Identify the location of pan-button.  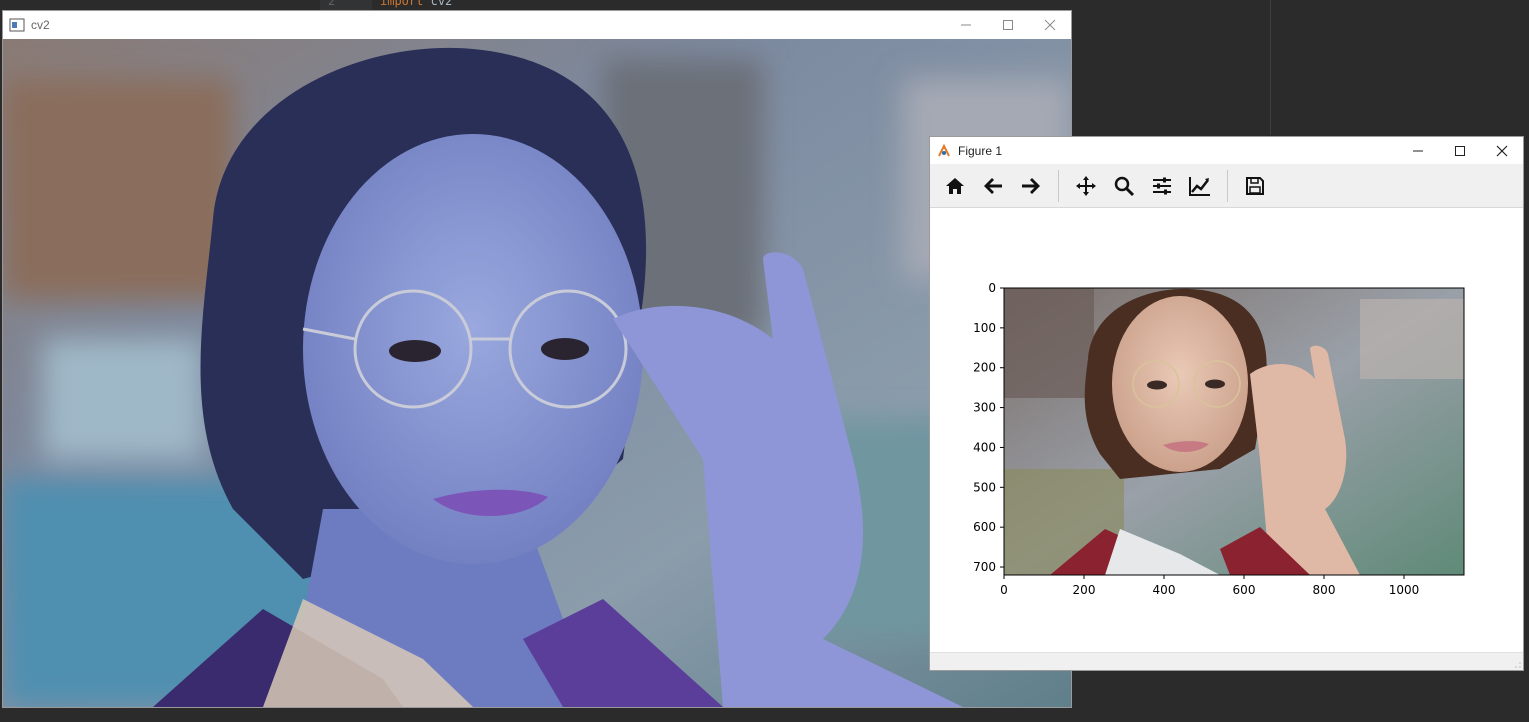
(1086, 186).